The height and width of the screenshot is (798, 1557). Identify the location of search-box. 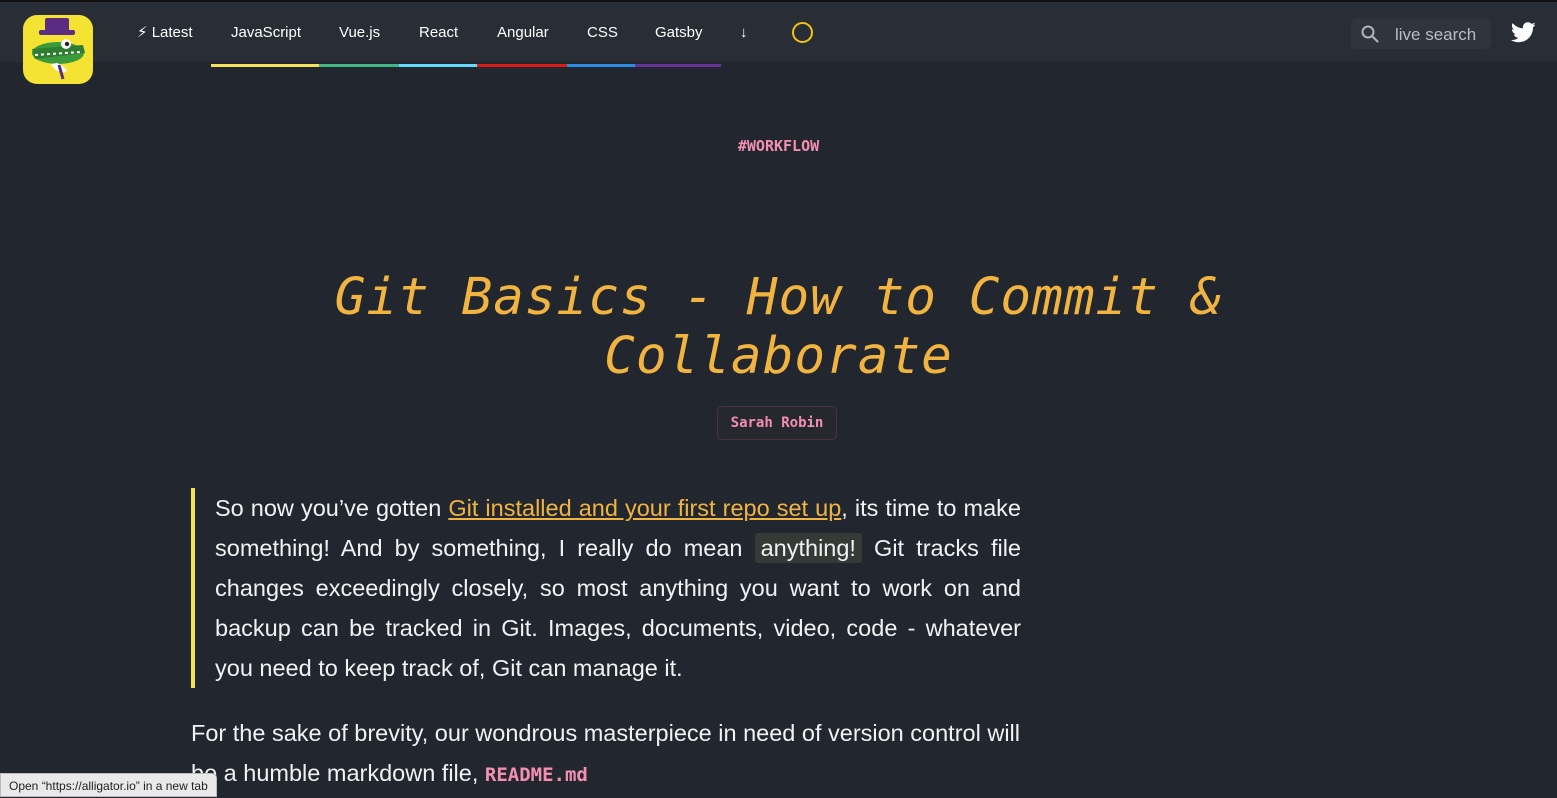
(1421, 33).